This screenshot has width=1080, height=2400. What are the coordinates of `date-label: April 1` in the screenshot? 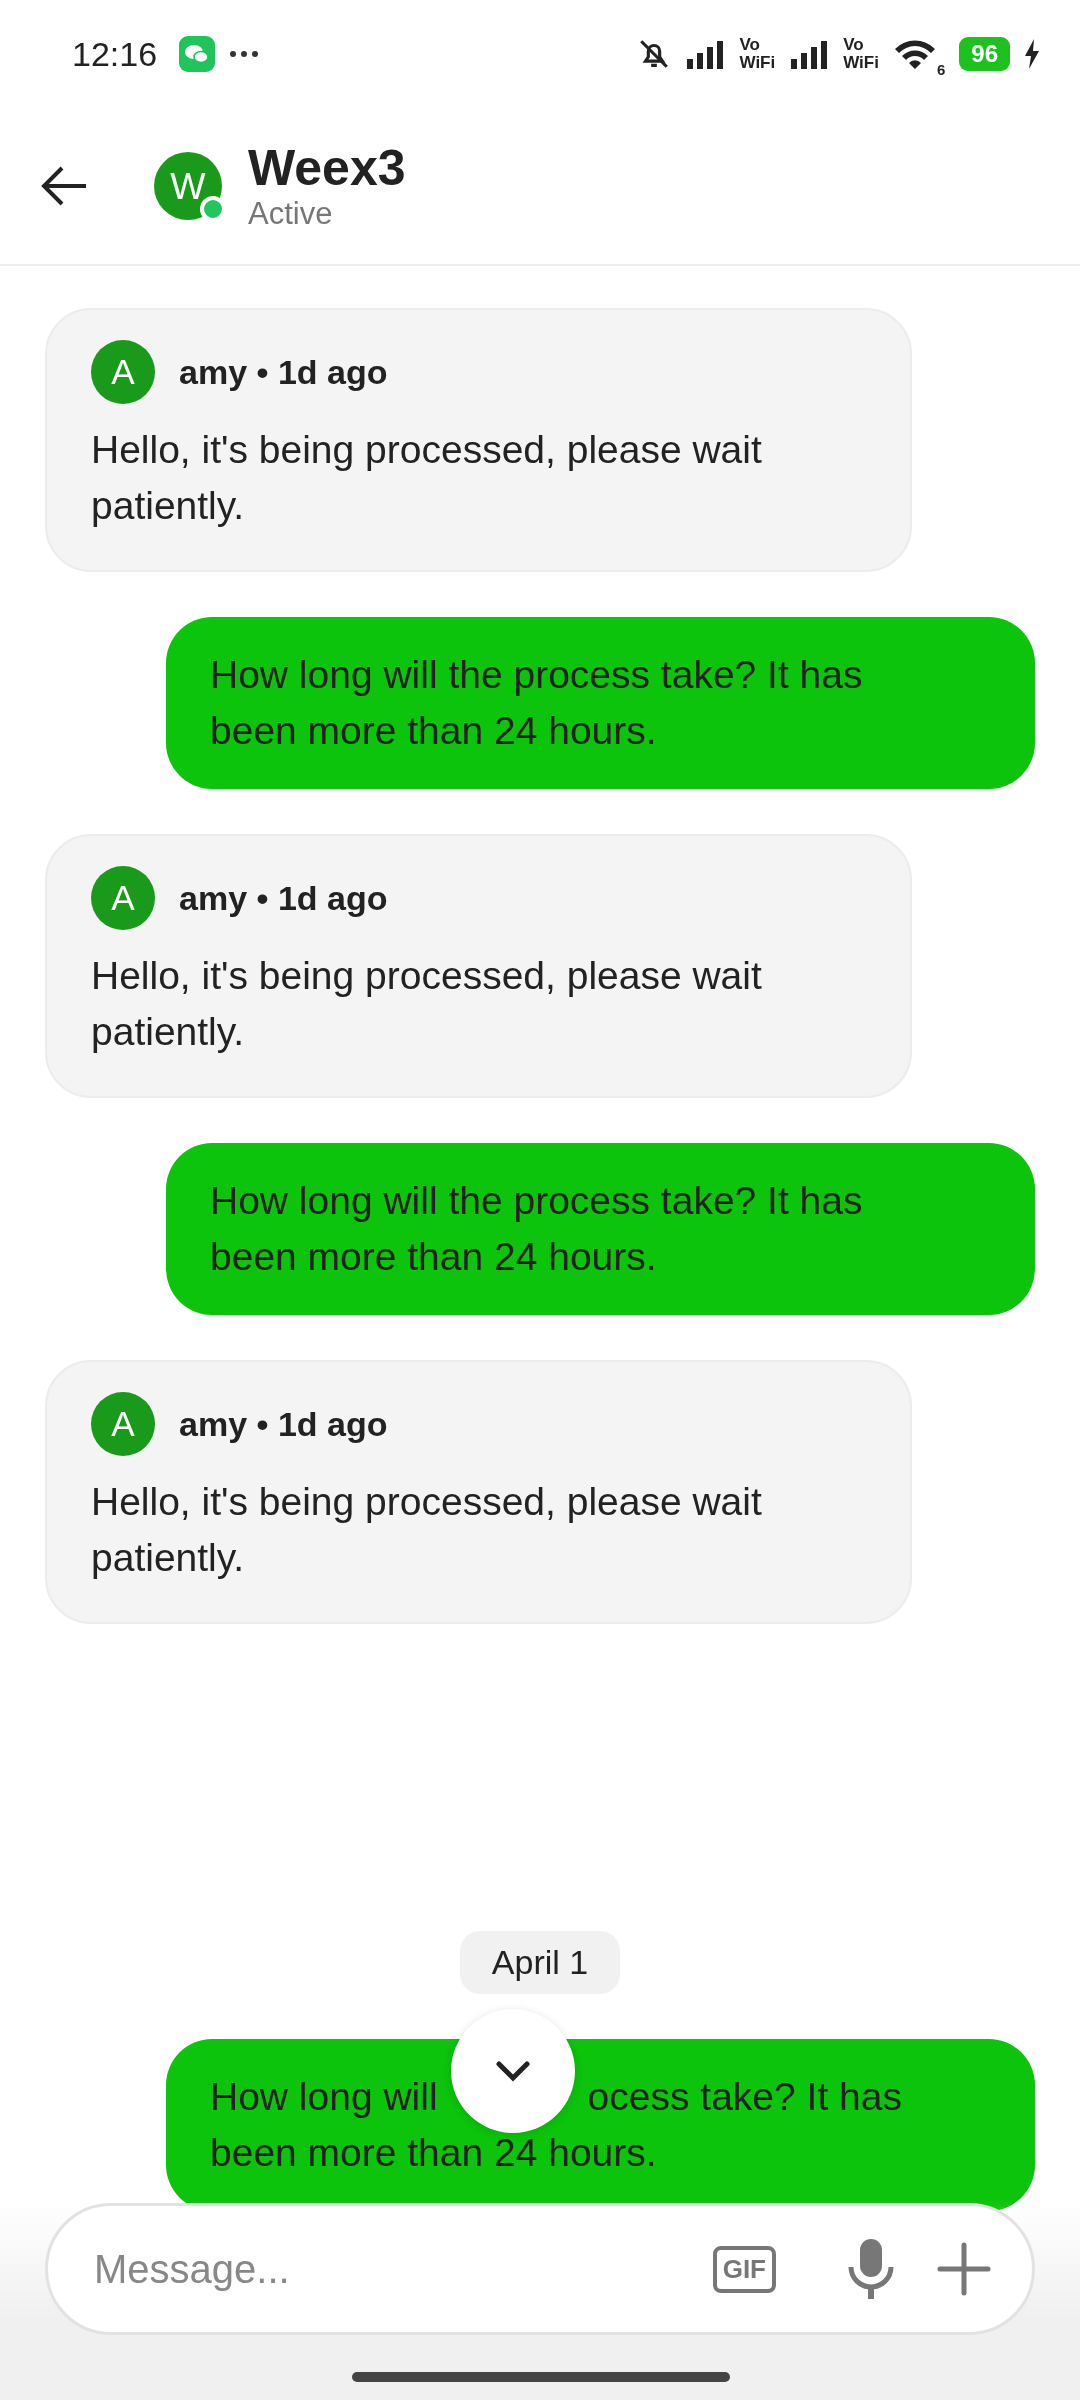 It's located at (540, 1962).